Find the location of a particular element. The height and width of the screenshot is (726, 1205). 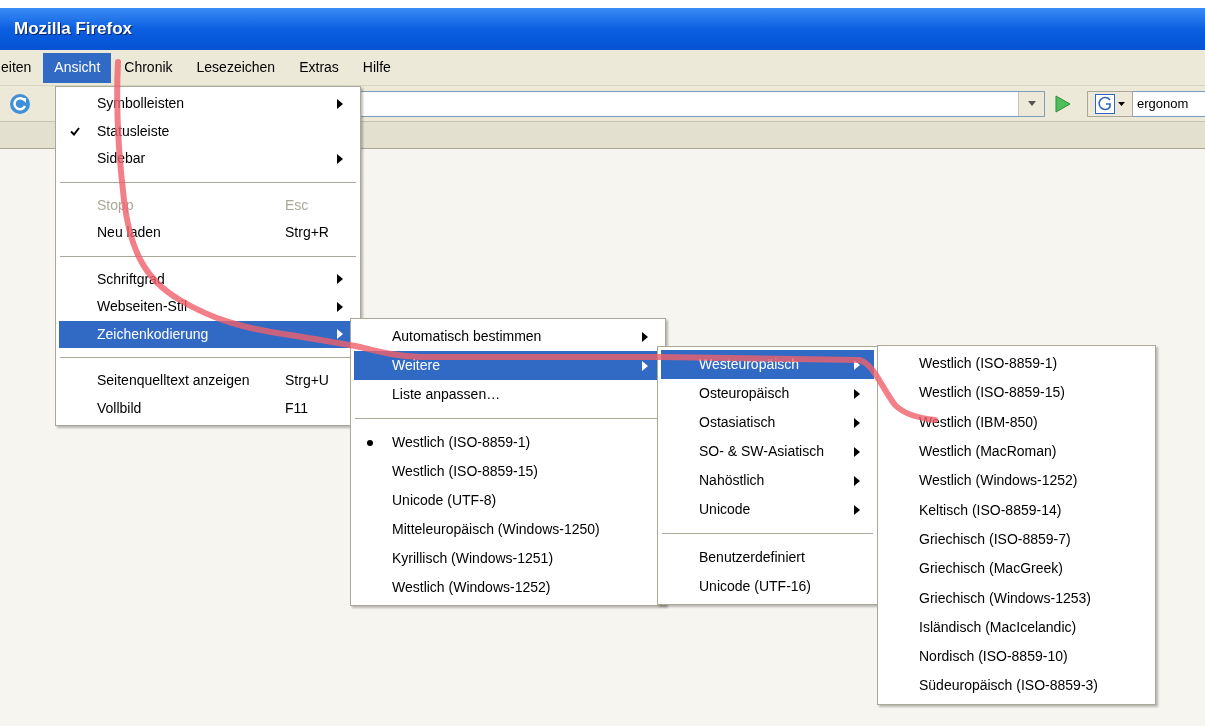

menu-item: Osteuropäisch is located at coordinates (767, 393).